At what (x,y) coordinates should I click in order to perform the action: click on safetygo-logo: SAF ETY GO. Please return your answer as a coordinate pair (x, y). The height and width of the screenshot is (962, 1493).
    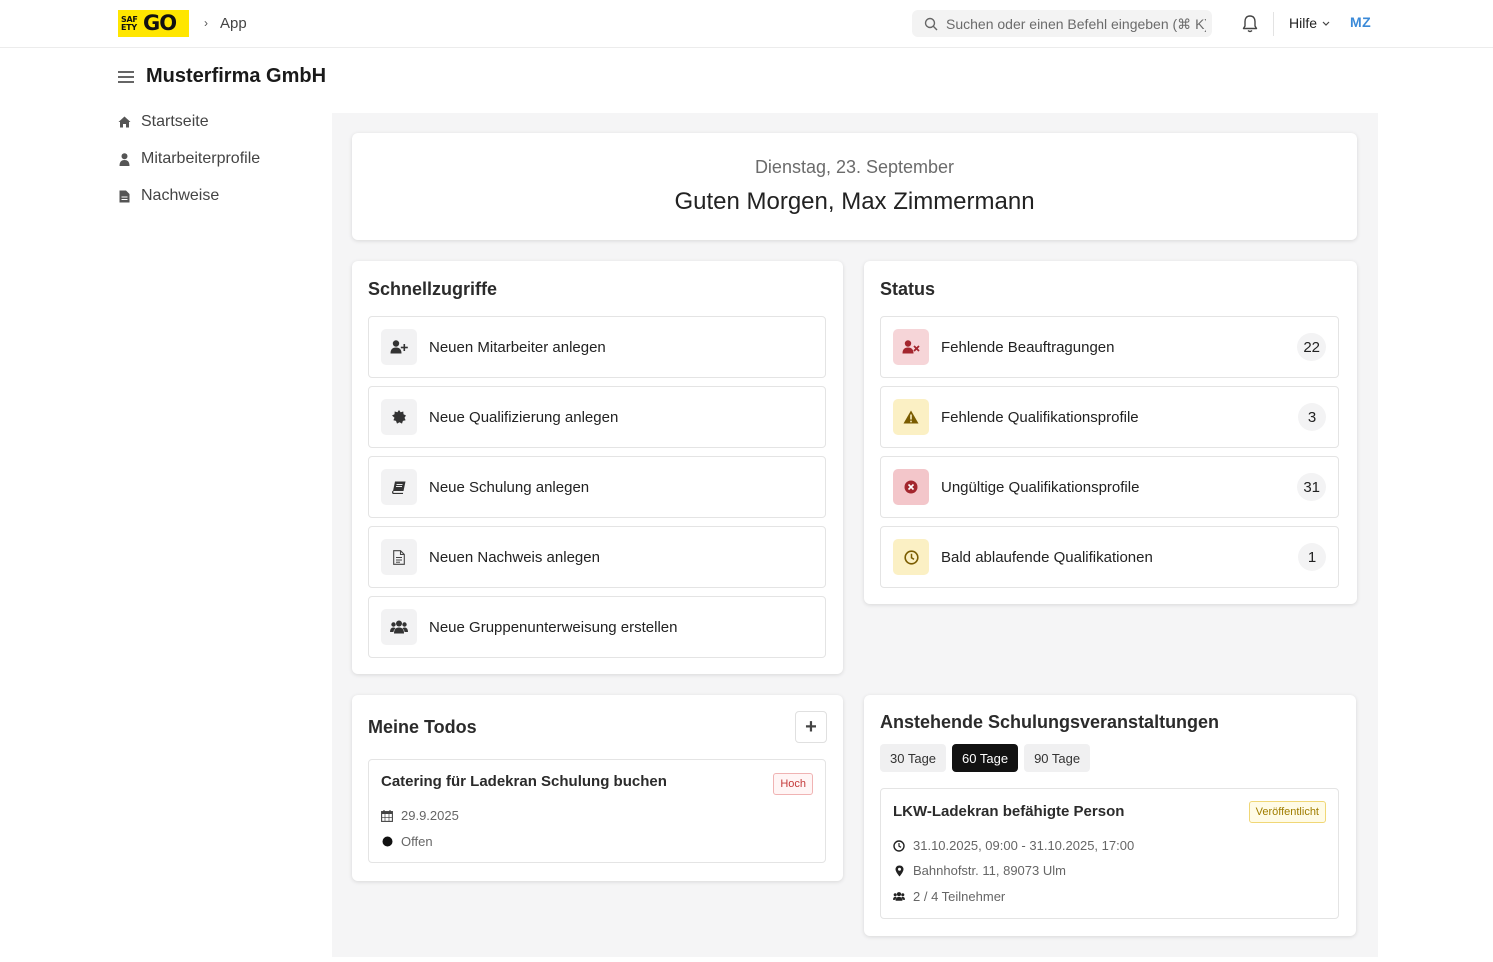
    Looking at the image, I should click on (153, 23).